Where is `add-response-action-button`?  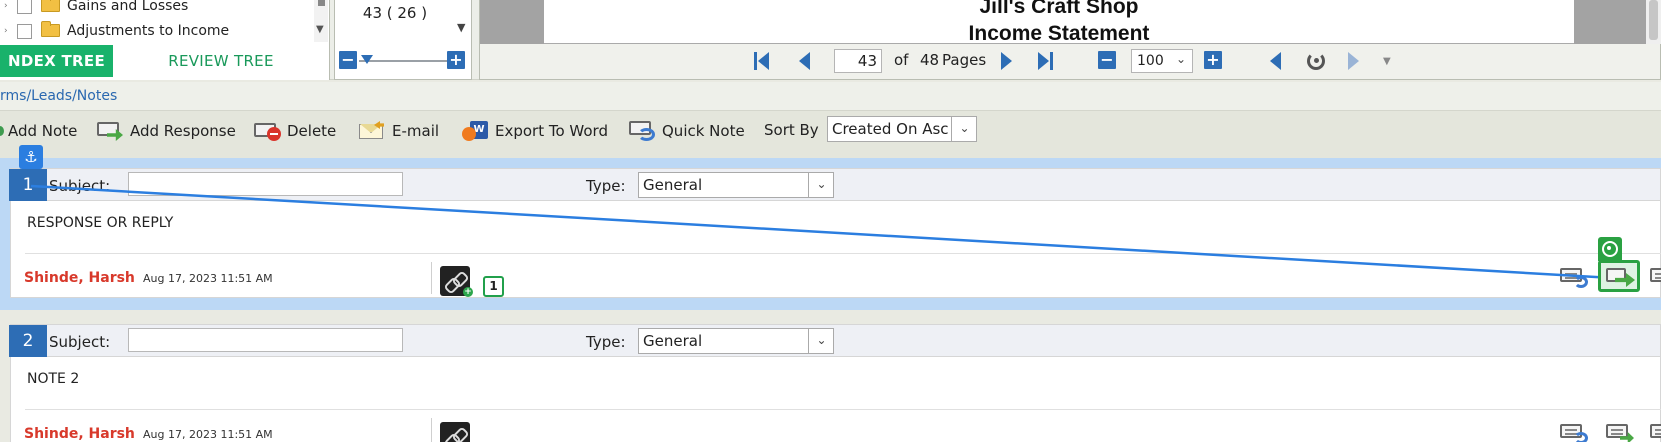
add-response-action-button is located at coordinates (1620, 432).